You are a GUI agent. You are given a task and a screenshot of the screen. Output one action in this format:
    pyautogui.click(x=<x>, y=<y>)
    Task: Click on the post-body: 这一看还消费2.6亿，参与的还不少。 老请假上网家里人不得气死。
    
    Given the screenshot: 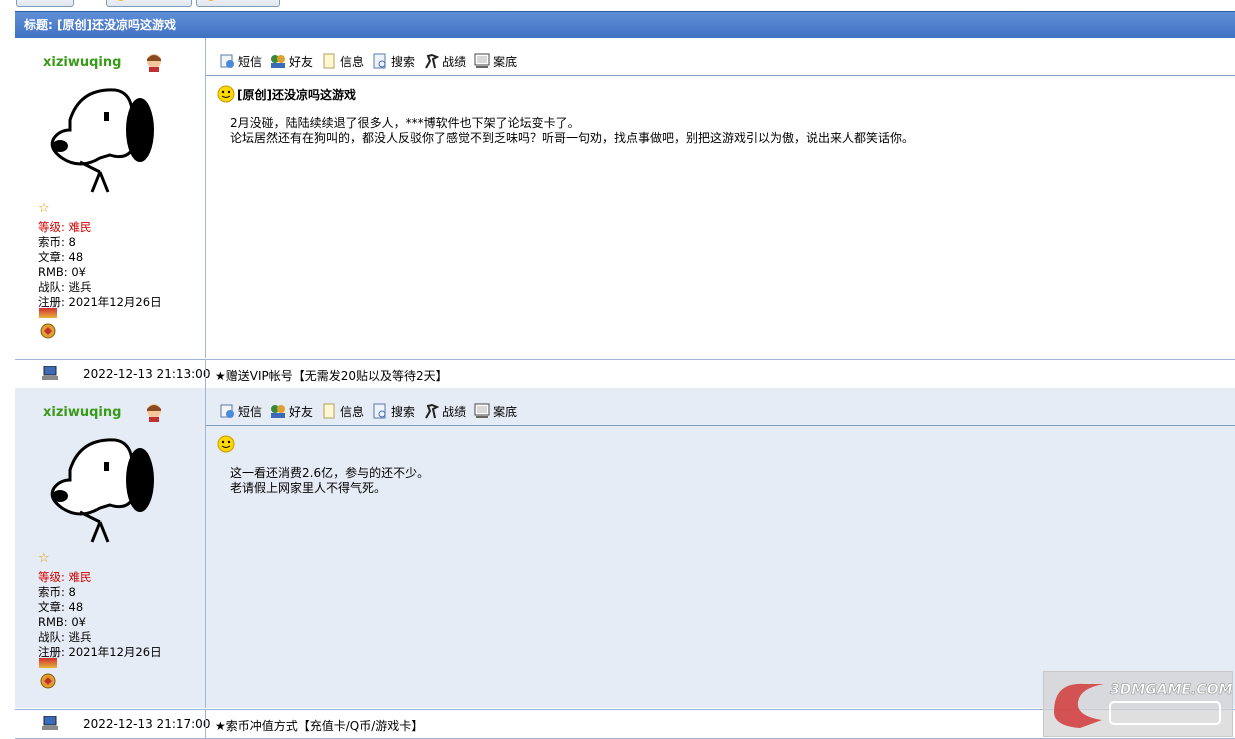 What is the action you would take?
    pyautogui.click(x=329, y=481)
    